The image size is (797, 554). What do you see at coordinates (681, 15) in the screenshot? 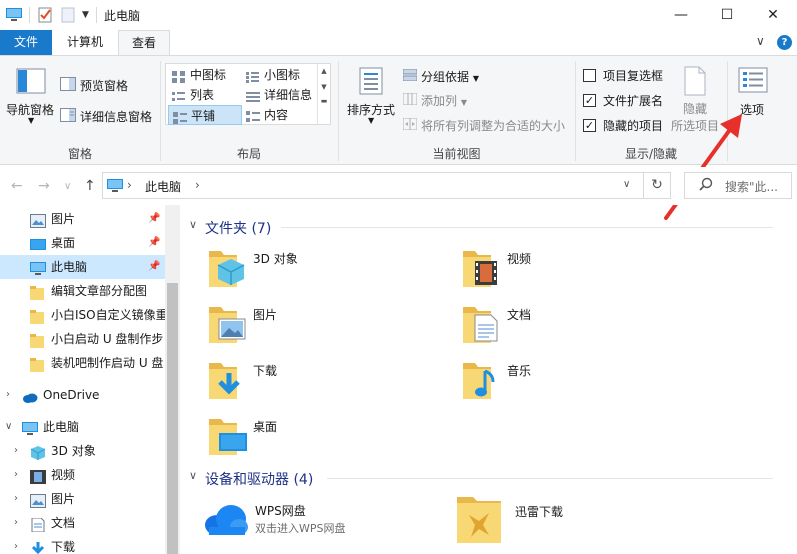
I see `minimize-button: —` at bounding box center [681, 15].